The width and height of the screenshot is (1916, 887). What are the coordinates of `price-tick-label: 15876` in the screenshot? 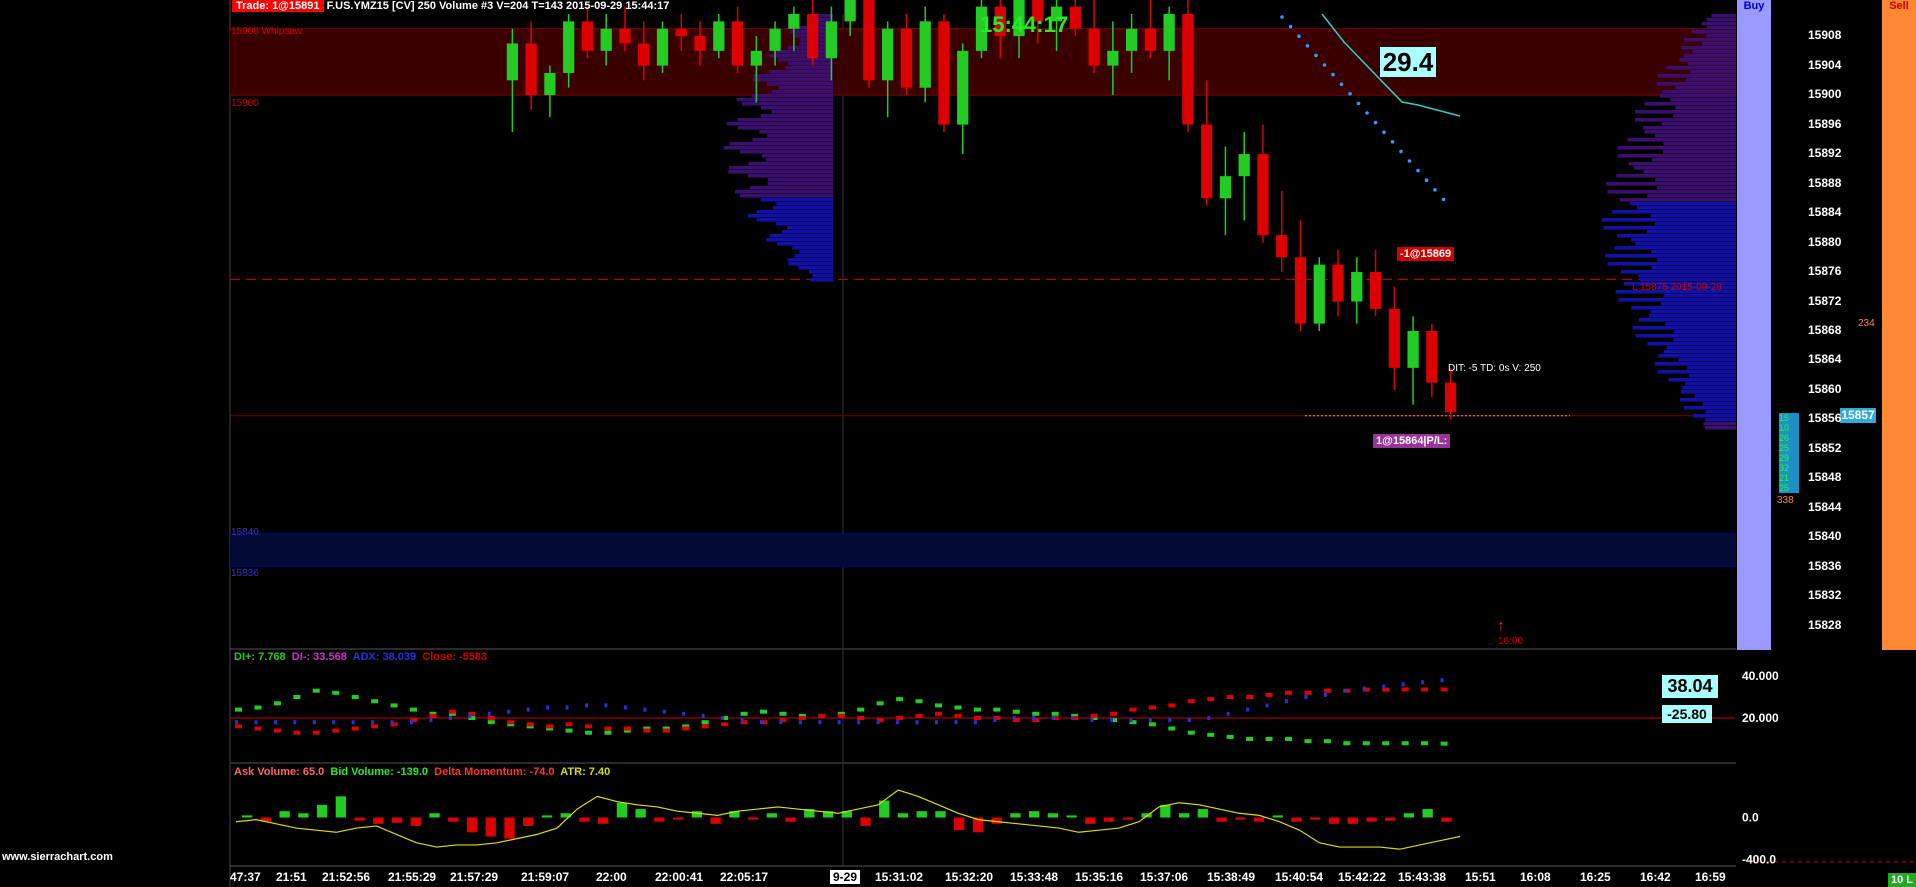 It's located at (1825, 271).